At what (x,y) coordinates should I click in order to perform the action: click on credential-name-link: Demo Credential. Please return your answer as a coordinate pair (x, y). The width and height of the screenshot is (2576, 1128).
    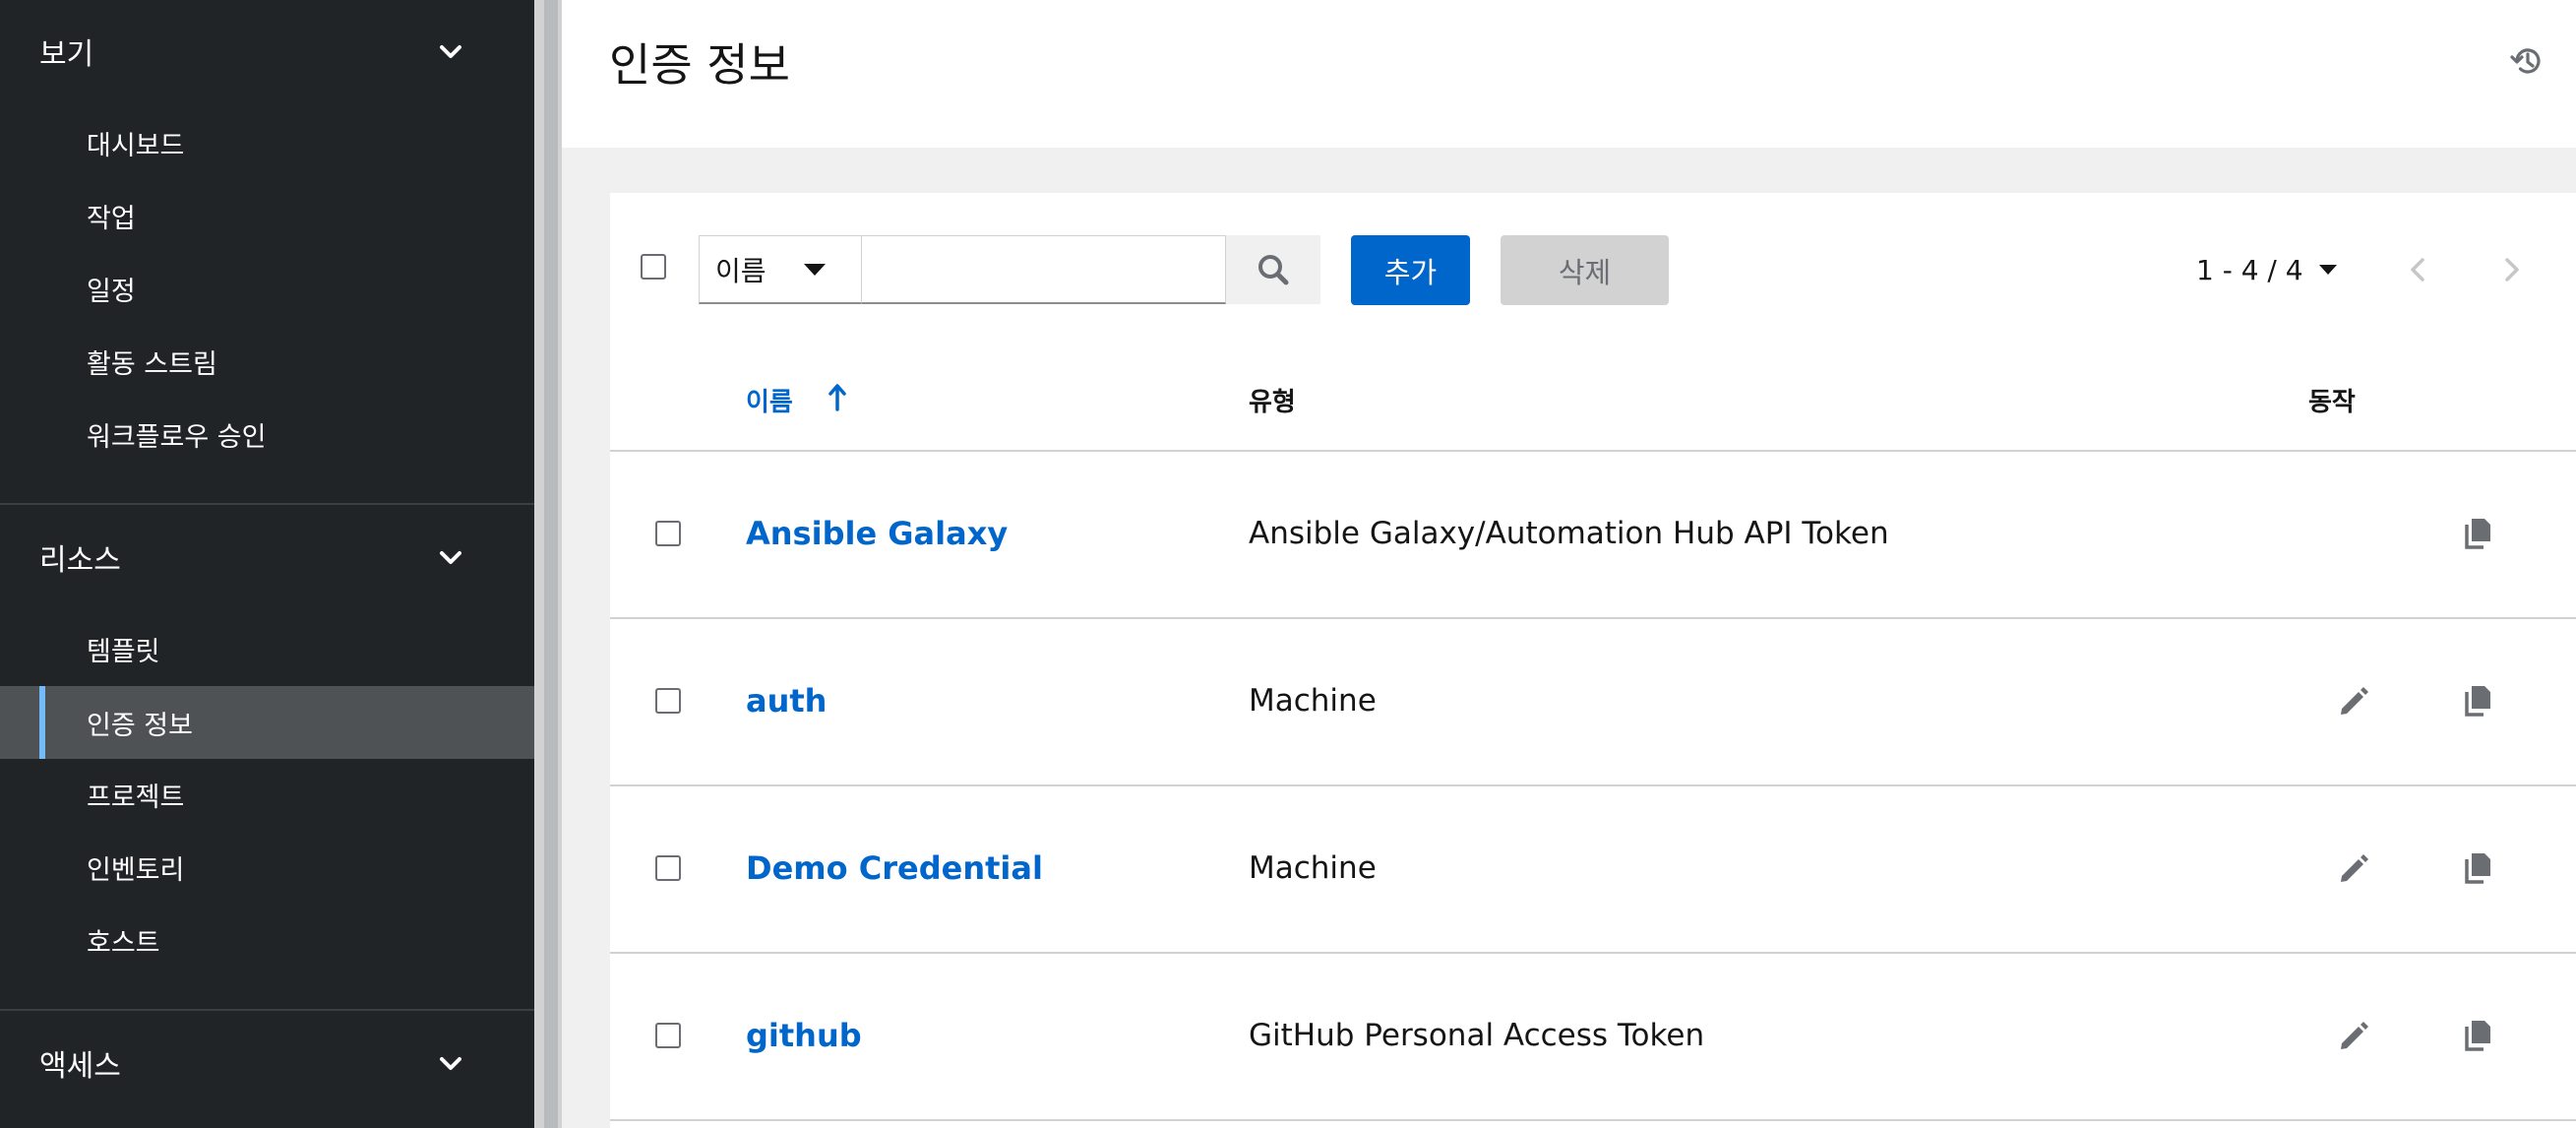
    Looking at the image, I should click on (894, 868).